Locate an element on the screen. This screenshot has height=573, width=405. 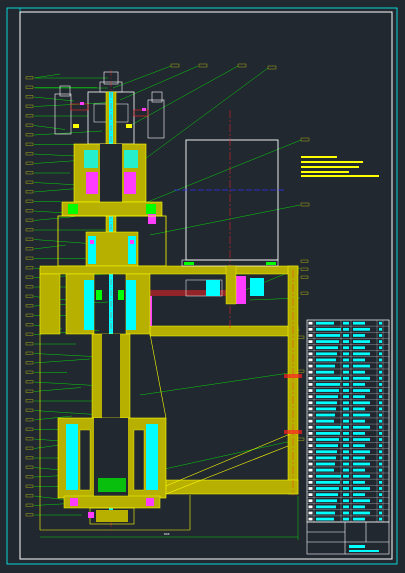
flange-bolt is located at coordinates (151, 209).